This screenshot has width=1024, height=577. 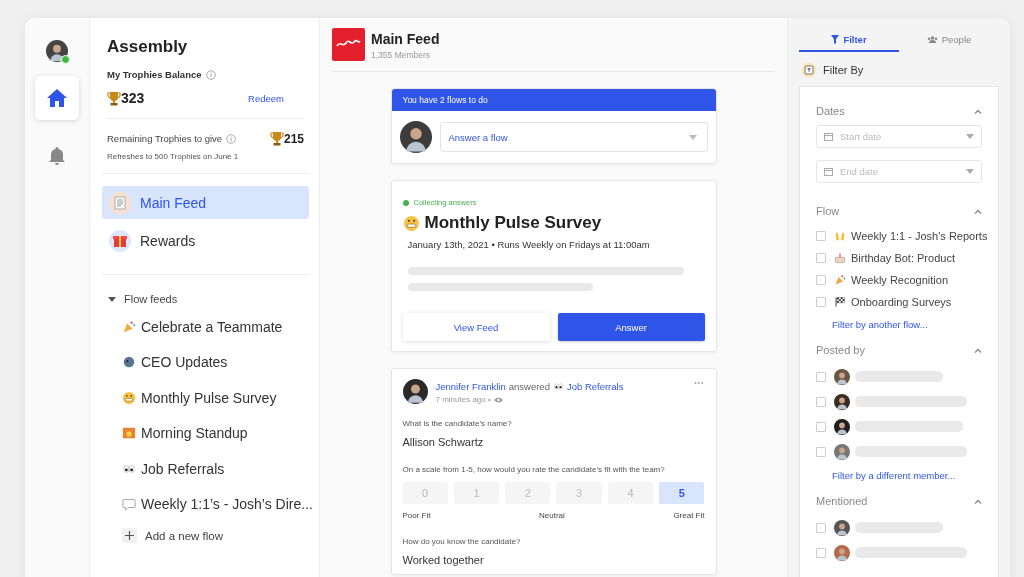 What do you see at coordinates (165, 138) in the screenshot?
I see `remaining-label: Remaining Trophies to give` at bounding box center [165, 138].